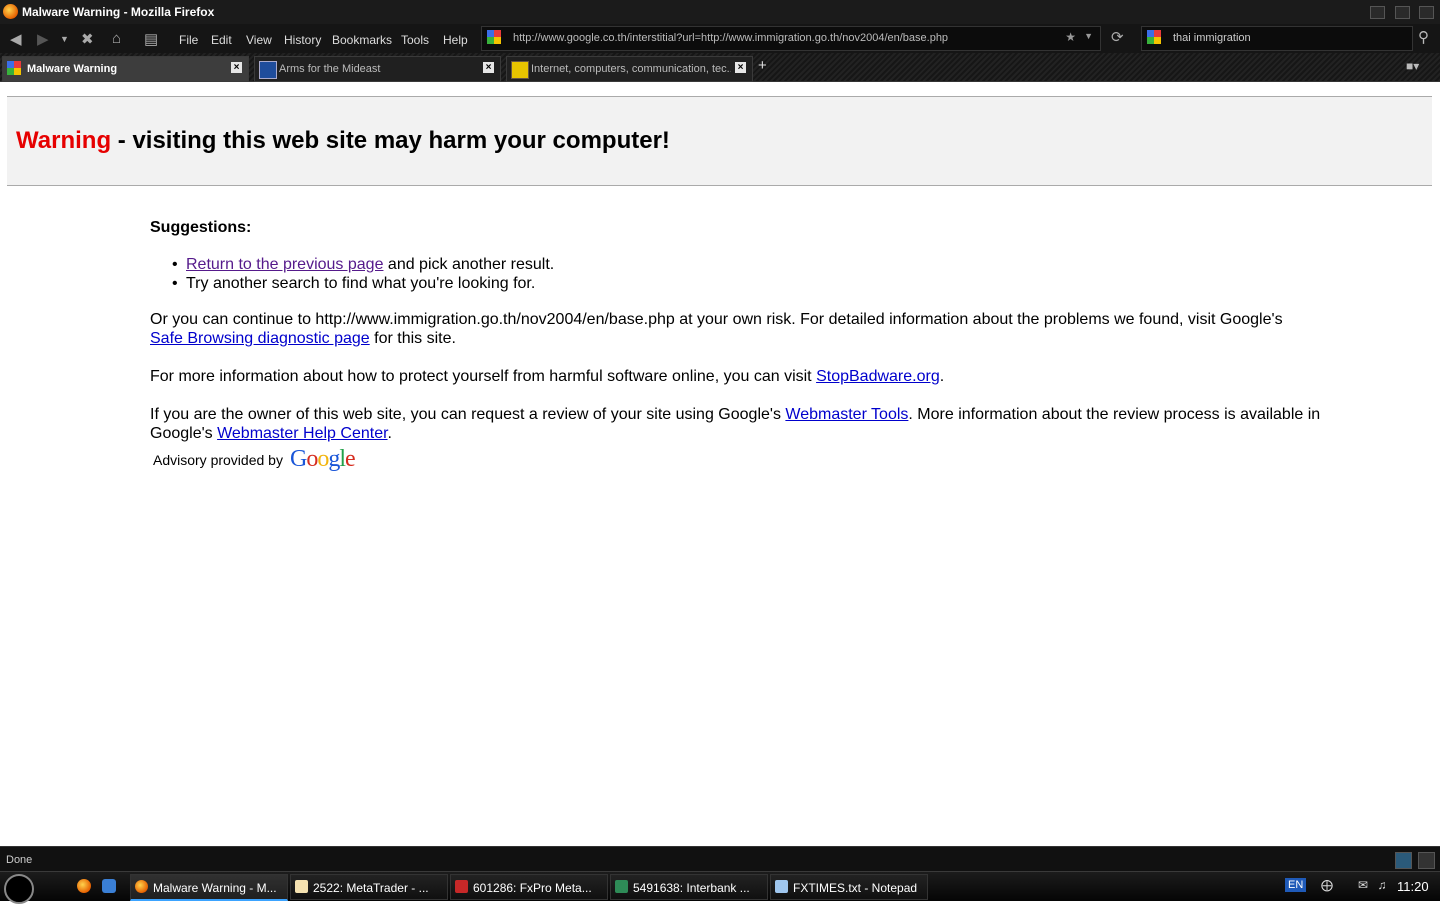 This screenshot has height=904, width=1440. I want to click on menu-history: History, so click(302, 40).